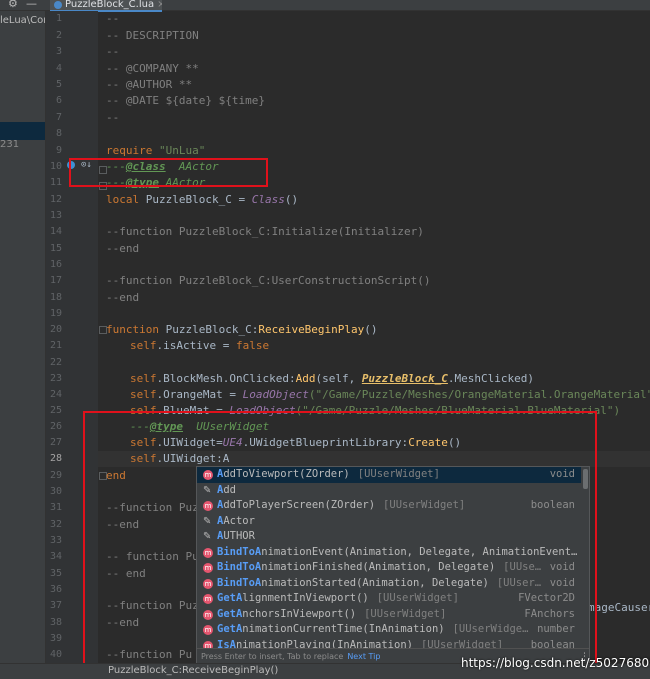  I want to click on code-line-21: self.isActive = false, so click(199, 346).